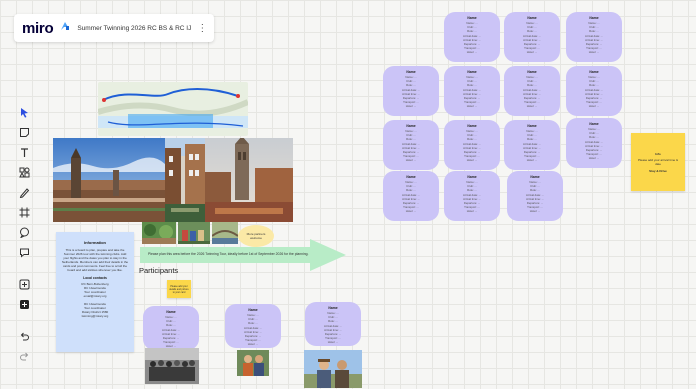 The image size is (696, 389). Describe the element at coordinates (249, 180) in the screenshot. I see `dom-tower-photo` at that location.